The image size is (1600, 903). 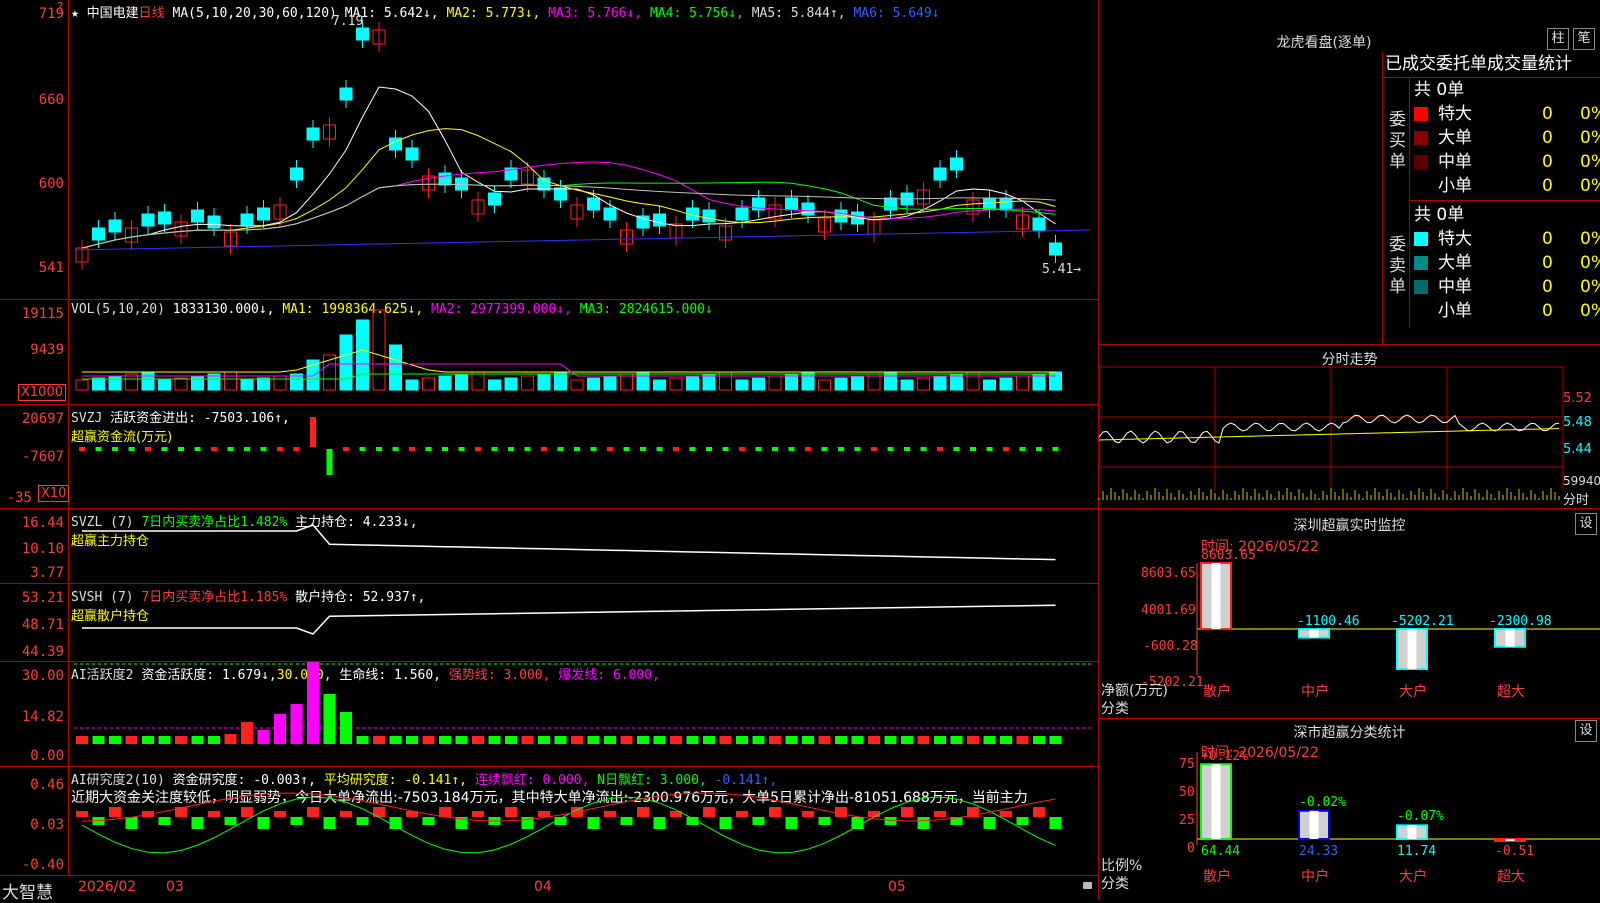 I want to click on category-label: 大户, so click(x=1413, y=876).